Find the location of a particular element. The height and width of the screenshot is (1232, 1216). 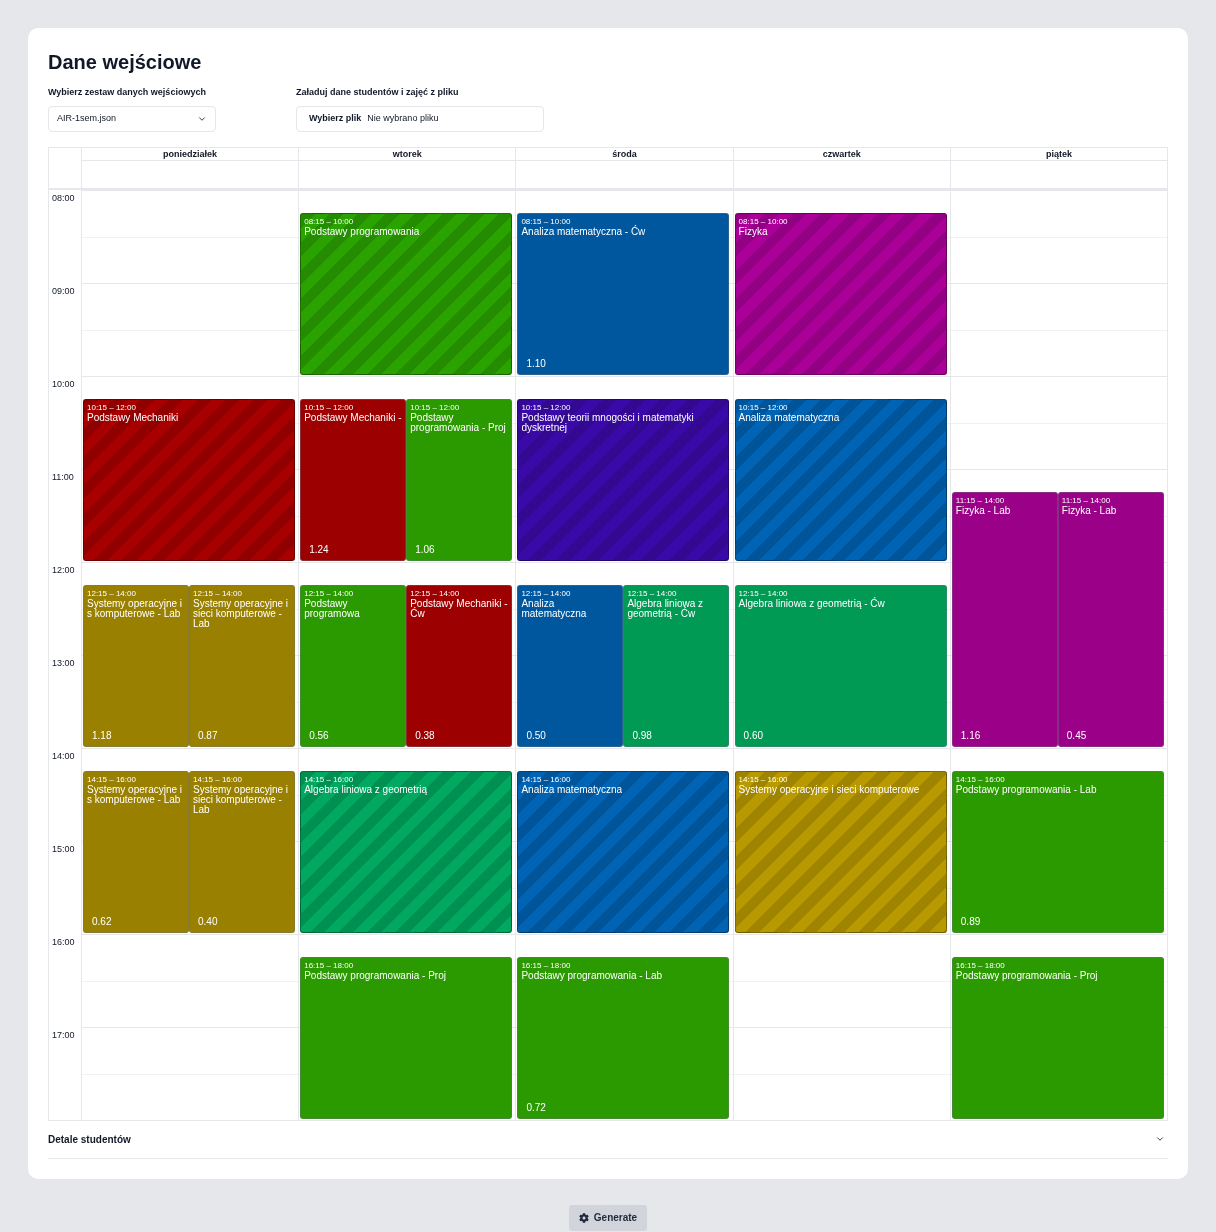

field-label: Załaduj dane studentów i zajęć z pliku is located at coordinates (378, 92).